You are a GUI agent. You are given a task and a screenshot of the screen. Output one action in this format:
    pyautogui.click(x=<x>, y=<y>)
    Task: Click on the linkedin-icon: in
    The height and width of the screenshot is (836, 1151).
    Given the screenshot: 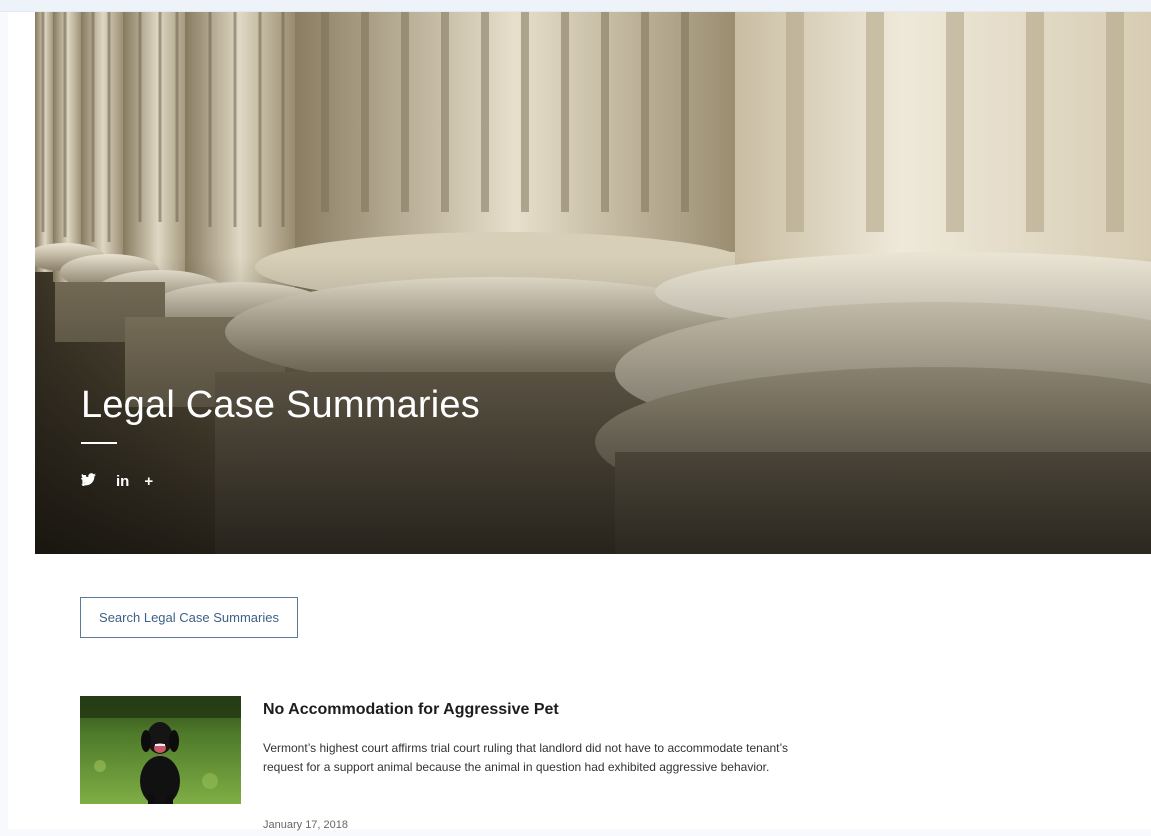 What is the action you would take?
    pyautogui.click(x=122, y=482)
    